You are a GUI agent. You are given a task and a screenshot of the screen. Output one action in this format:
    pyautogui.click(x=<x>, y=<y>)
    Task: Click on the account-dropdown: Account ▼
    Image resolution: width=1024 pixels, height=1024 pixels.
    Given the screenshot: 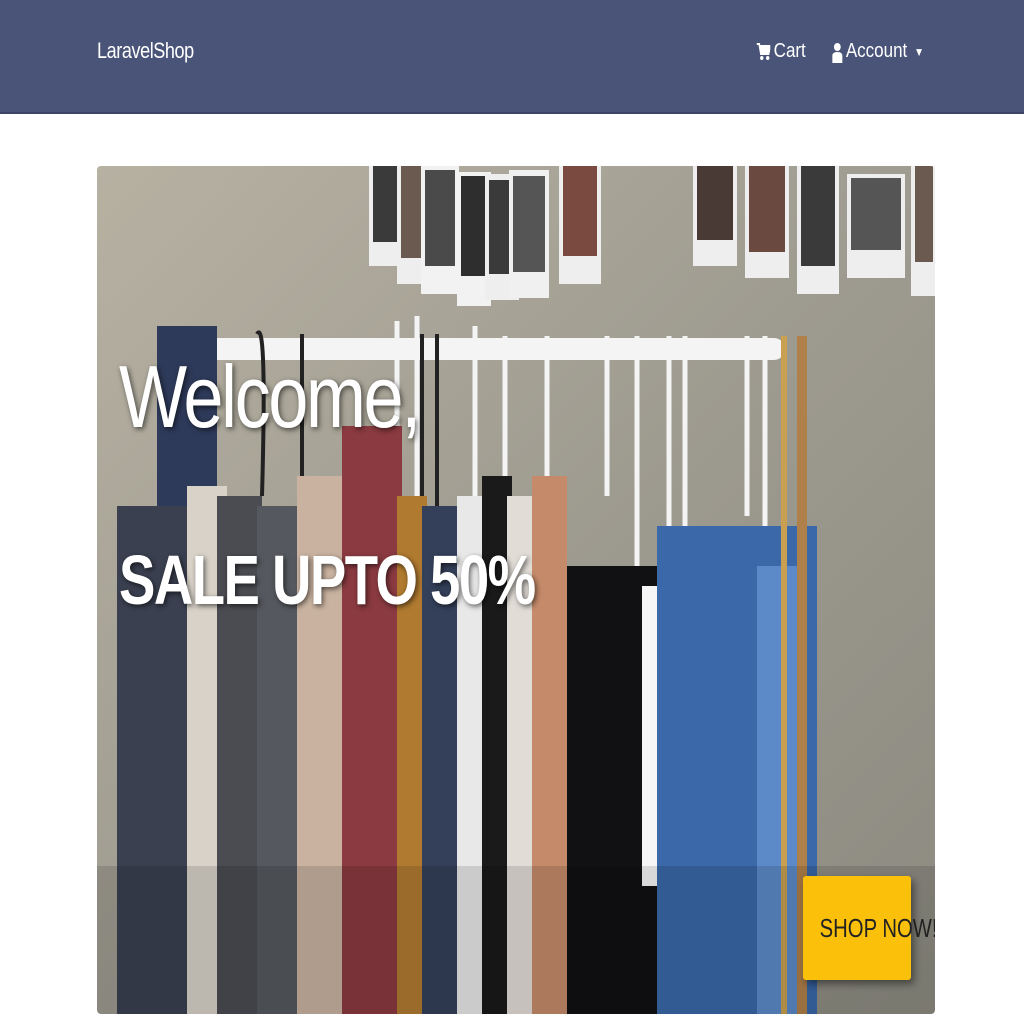 What is the action you would take?
    pyautogui.click(x=878, y=51)
    